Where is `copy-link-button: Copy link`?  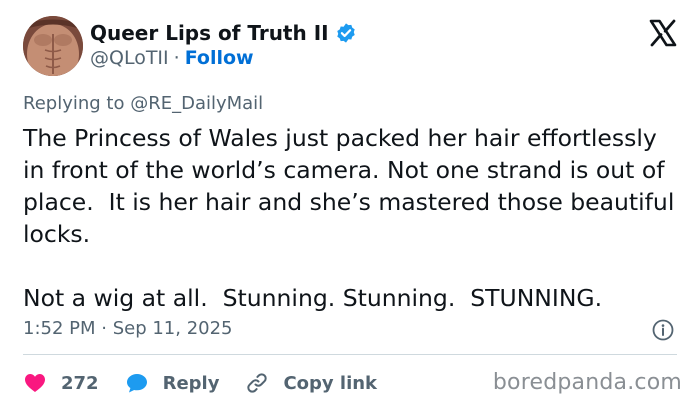
copy-link-button: Copy link is located at coordinates (311, 383).